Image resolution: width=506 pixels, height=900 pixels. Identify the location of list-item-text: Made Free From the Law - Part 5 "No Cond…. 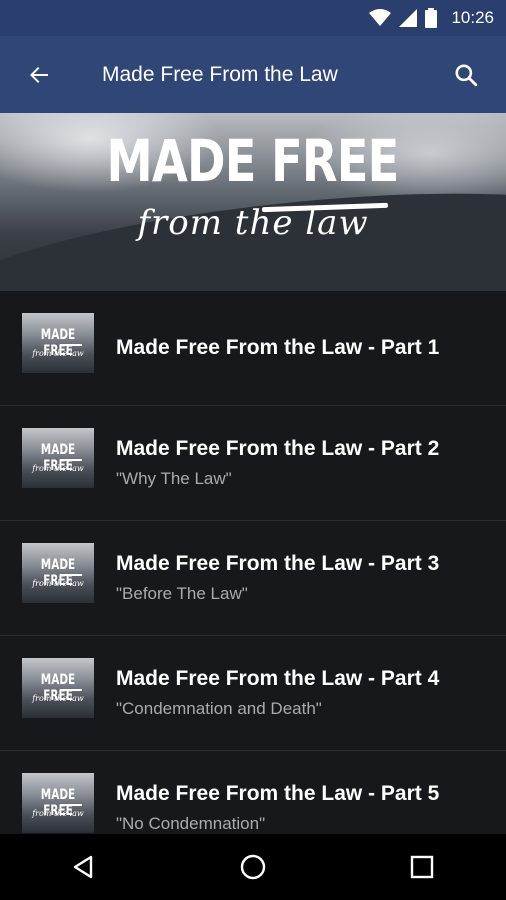
(277, 808).